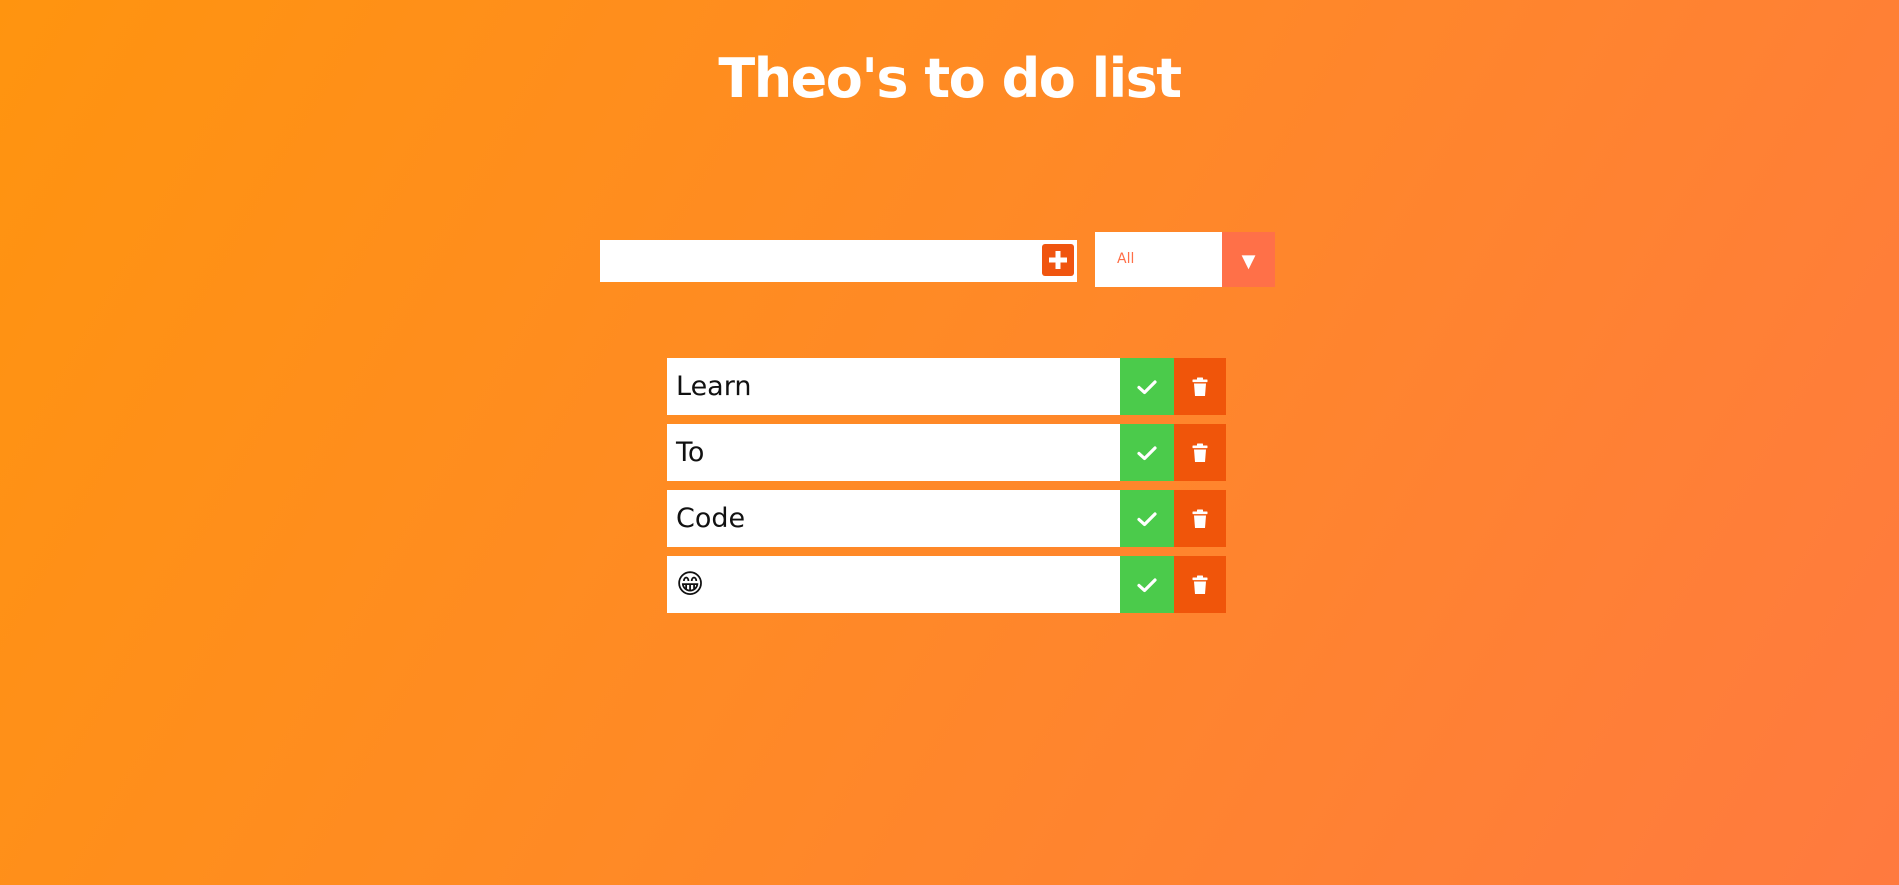  I want to click on todo-item: Learn, so click(946, 386).